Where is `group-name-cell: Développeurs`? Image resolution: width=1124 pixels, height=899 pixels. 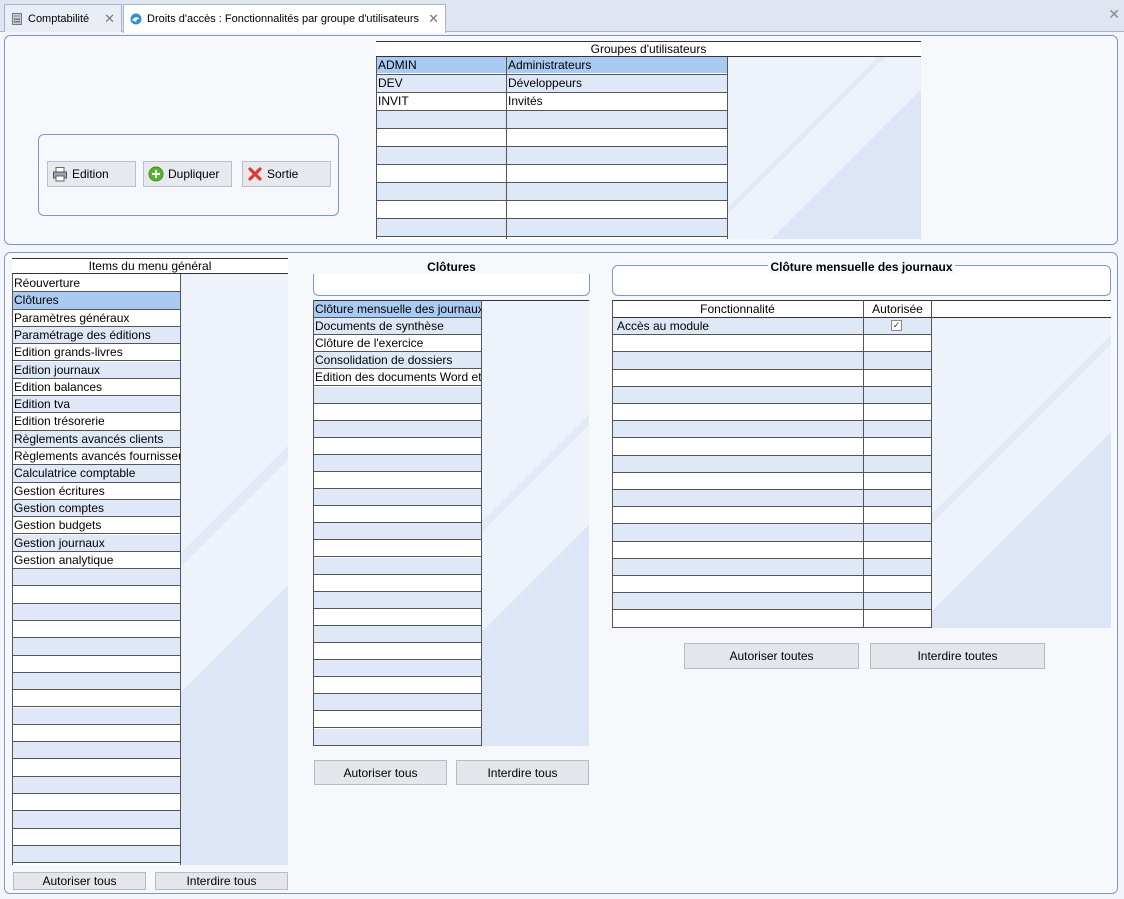
group-name-cell: Développeurs is located at coordinates (545, 83).